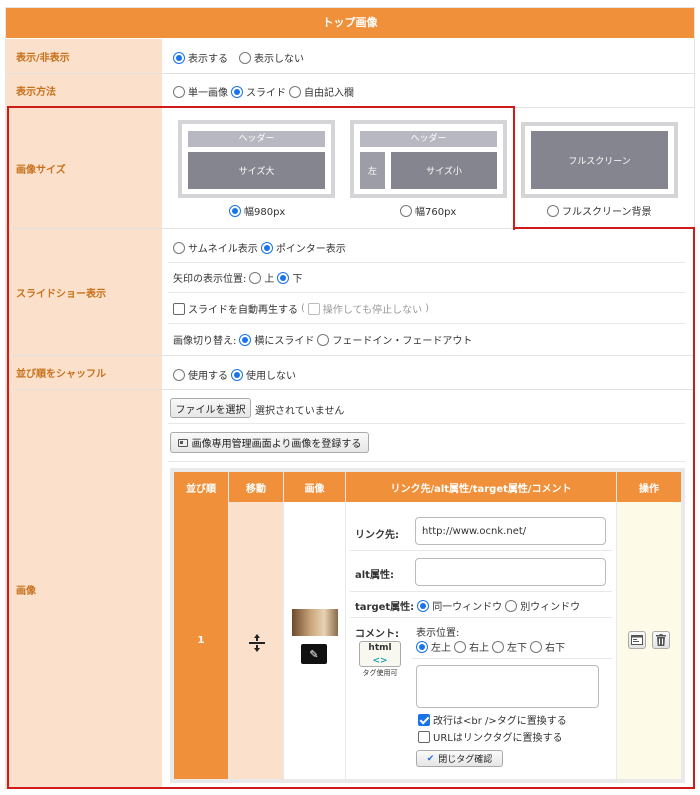 The height and width of the screenshot is (795, 700). What do you see at coordinates (256, 487) in the screenshot?
I see `col-move-header: 移動` at bounding box center [256, 487].